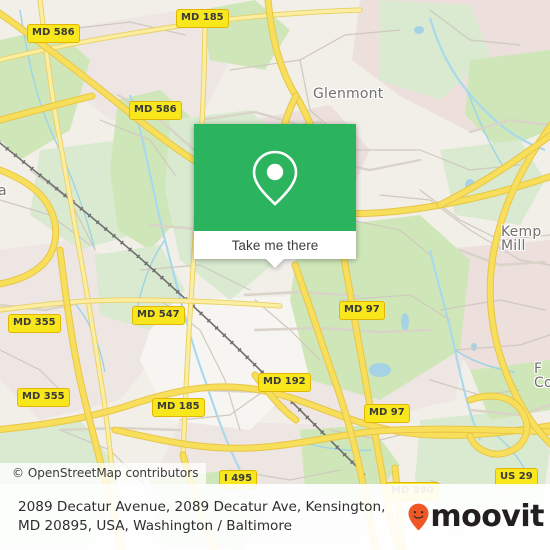 The image size is (550, 550). Describe the element at coordinates (418, 517) in the screenshot. I see `moovit-pin-icon` at that location.